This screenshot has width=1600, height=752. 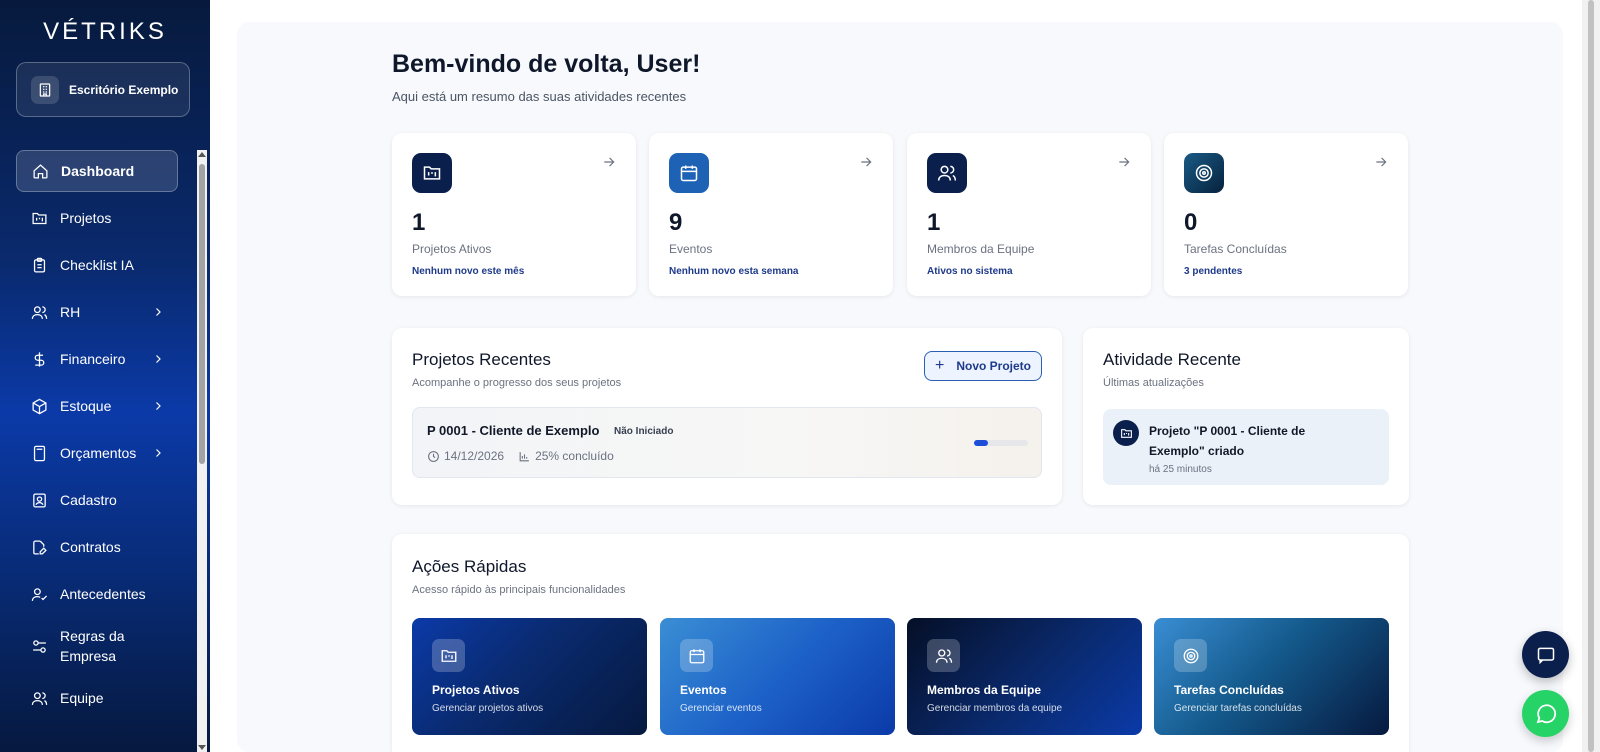 I want to click on sidebar-item-regras-da-empresa: Regras da Empresa, so click(x=97, y=646).